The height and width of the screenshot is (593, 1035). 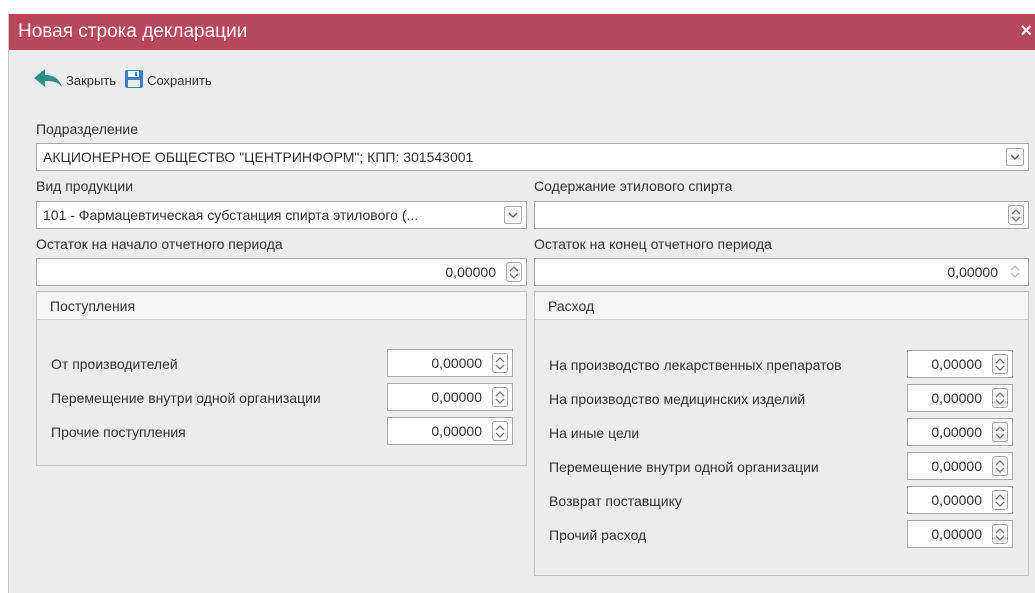 What do you see at coordinates (615, 501) in the screenshot?
I see `expense-row-label: Возврат поставщику` at bounding box center [615, 501].